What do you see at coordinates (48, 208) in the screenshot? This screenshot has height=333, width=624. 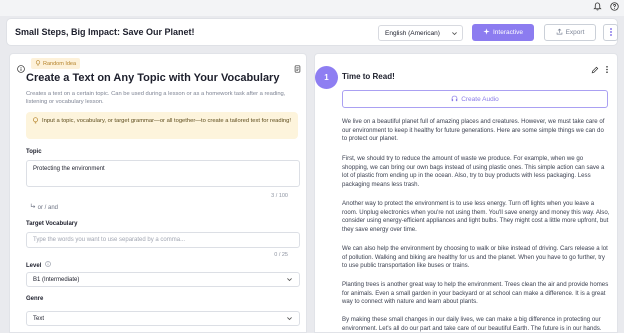 I see `or-and-text: or / and` at bounding box center [48, 208].